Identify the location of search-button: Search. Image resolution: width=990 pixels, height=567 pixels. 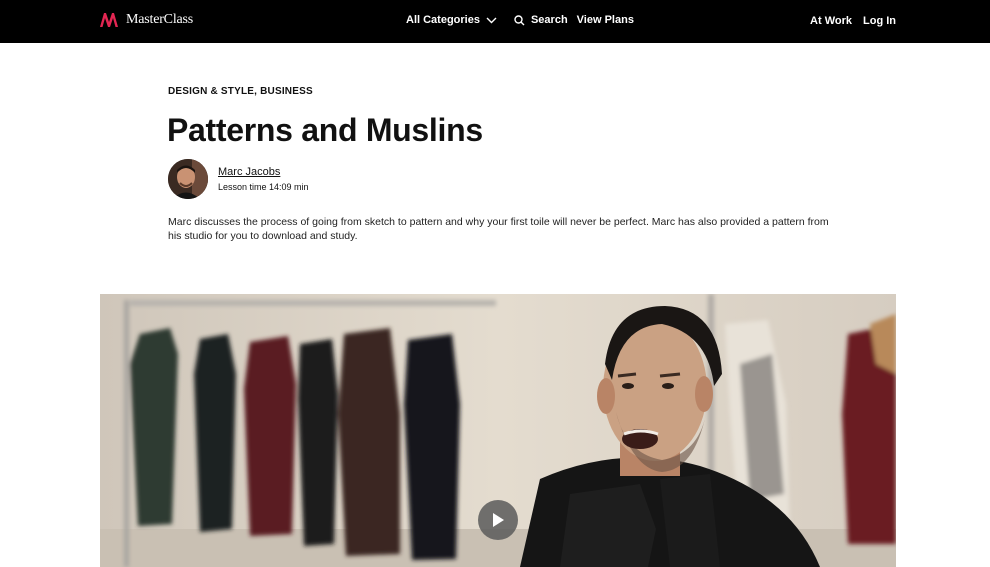
(541, 20).